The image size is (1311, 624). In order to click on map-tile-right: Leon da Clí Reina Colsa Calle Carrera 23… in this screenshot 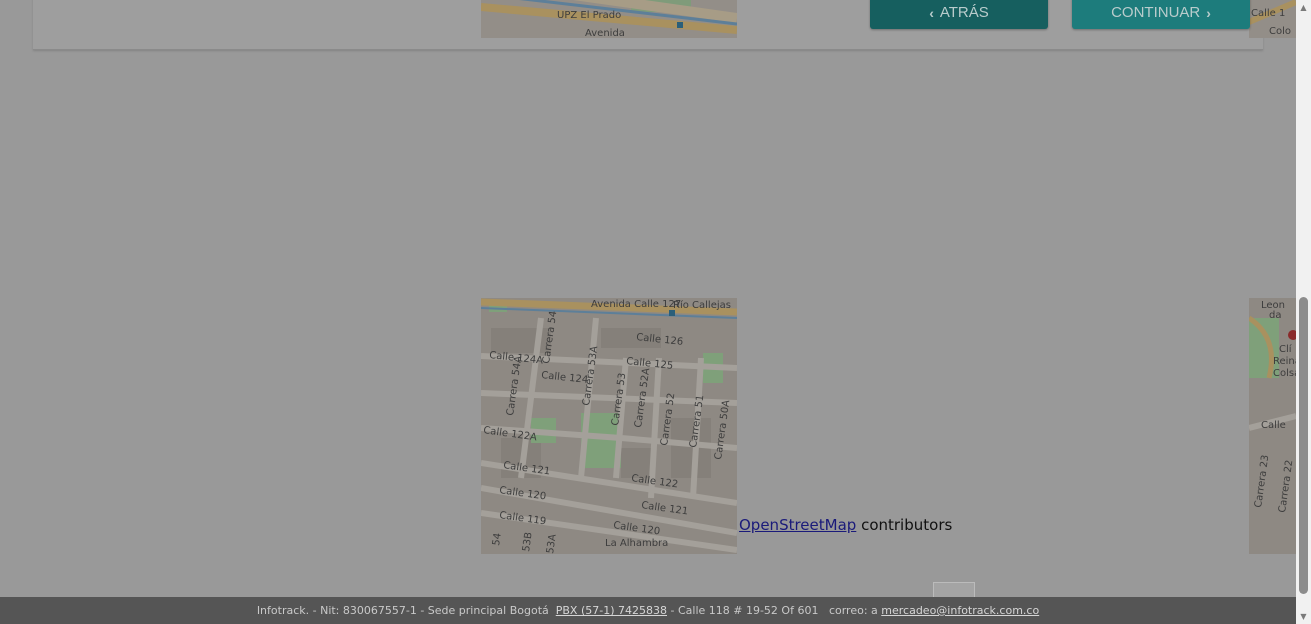, I will do `click(1272, 426)`.